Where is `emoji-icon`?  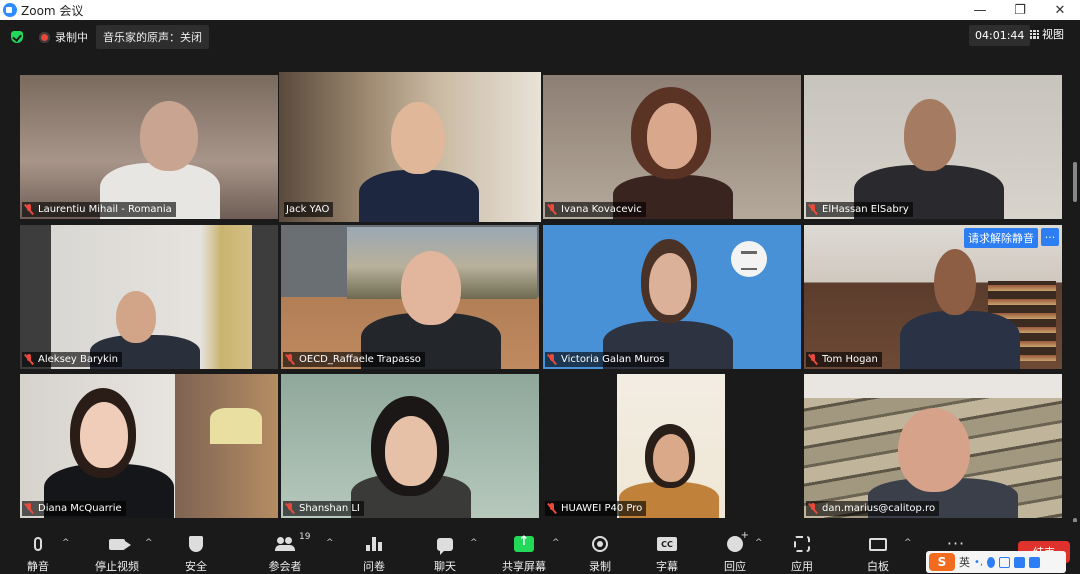 emoji-icon is located at coordinates (738, 541).